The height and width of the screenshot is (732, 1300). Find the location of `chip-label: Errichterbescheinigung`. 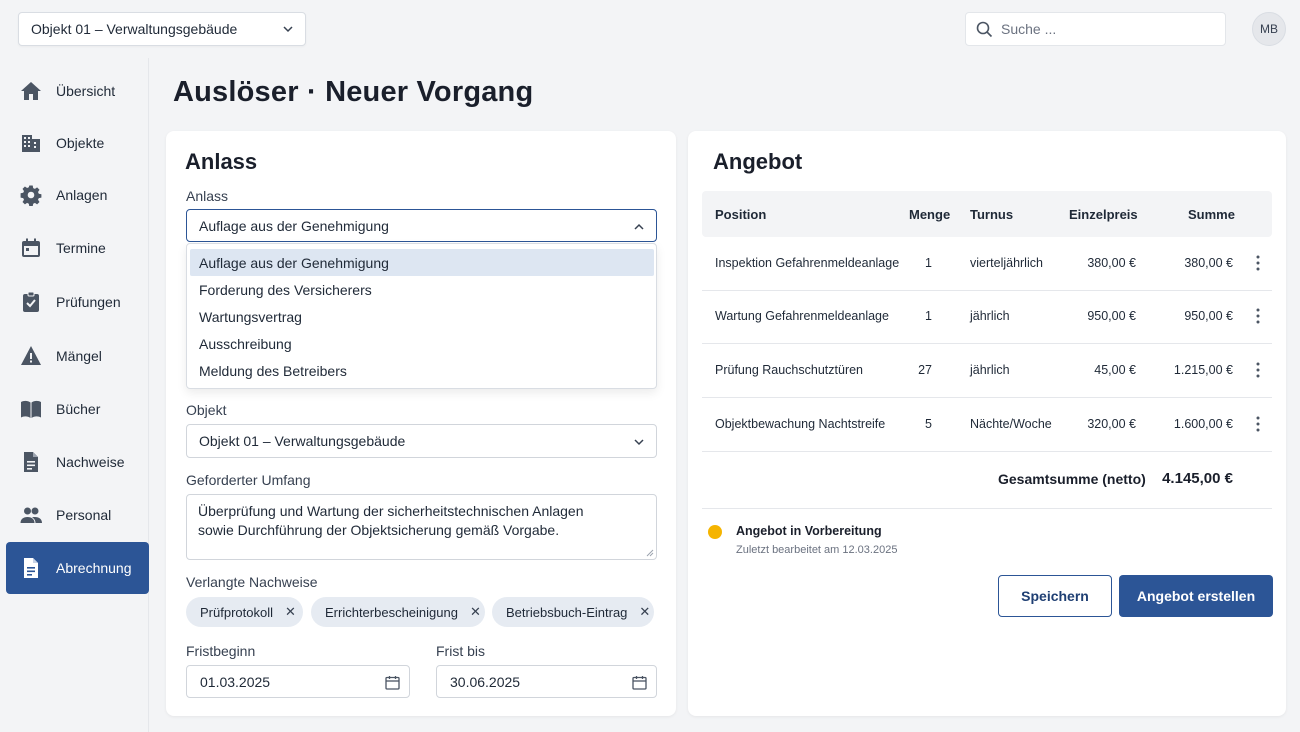

chip-label: Errichterbescheinigung is located at coordinates (391, 612).